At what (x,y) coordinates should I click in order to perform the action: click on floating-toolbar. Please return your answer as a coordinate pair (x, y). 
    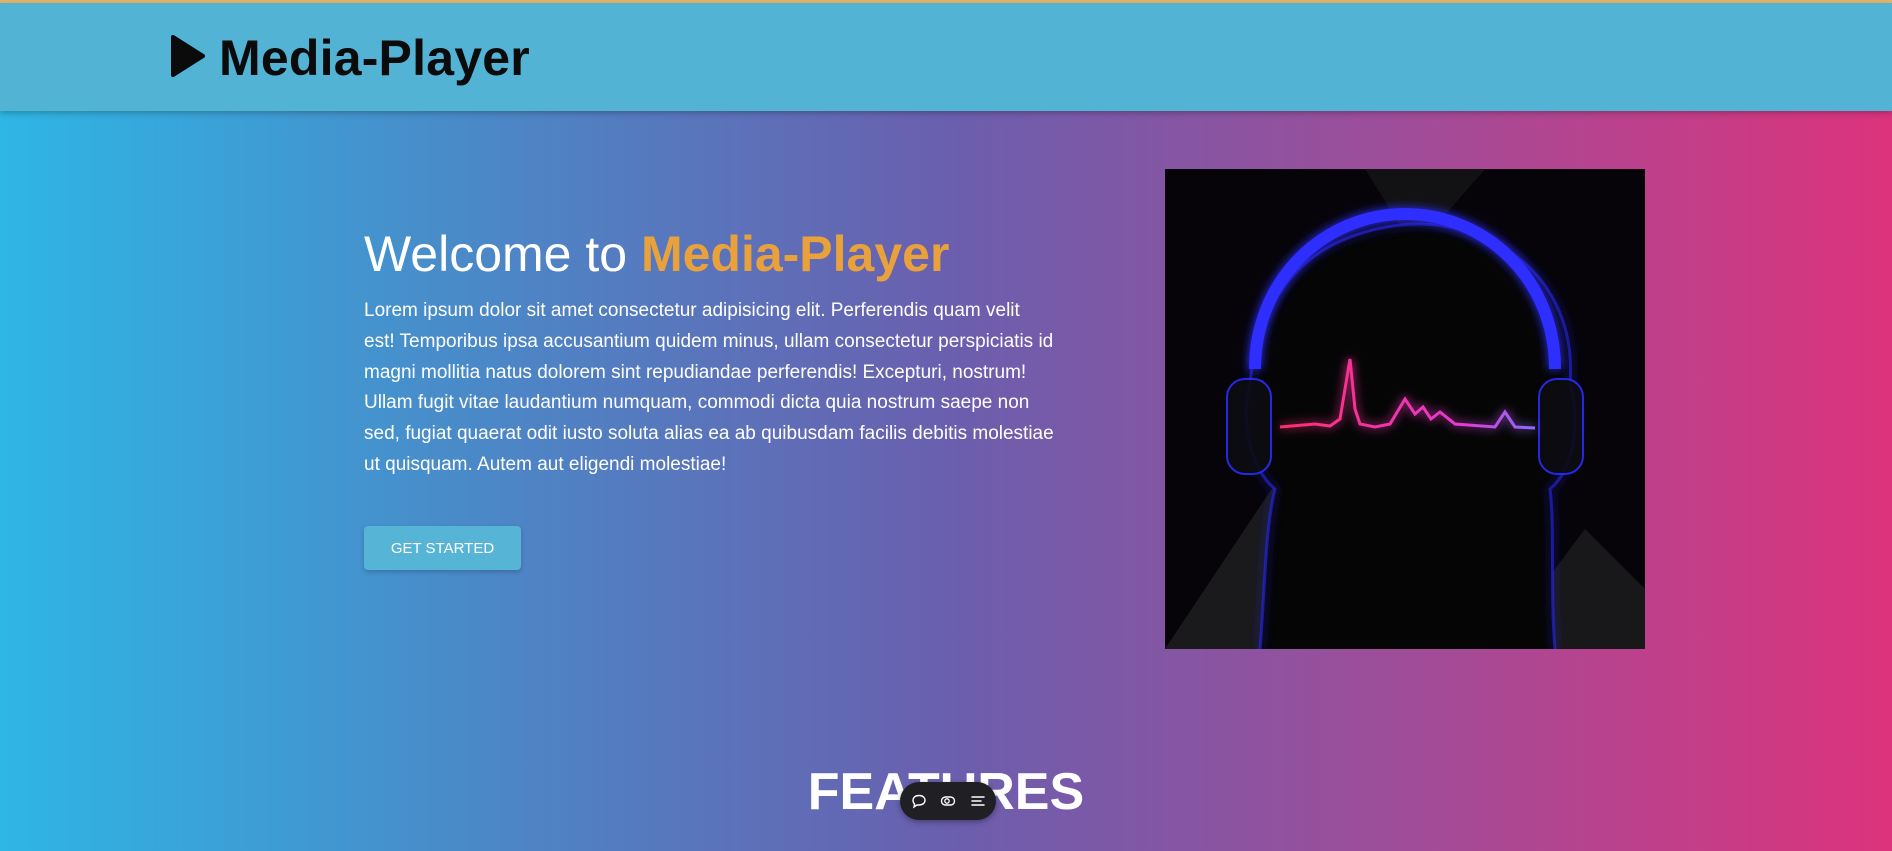
    Looking at the image, I should click on (948, 801).